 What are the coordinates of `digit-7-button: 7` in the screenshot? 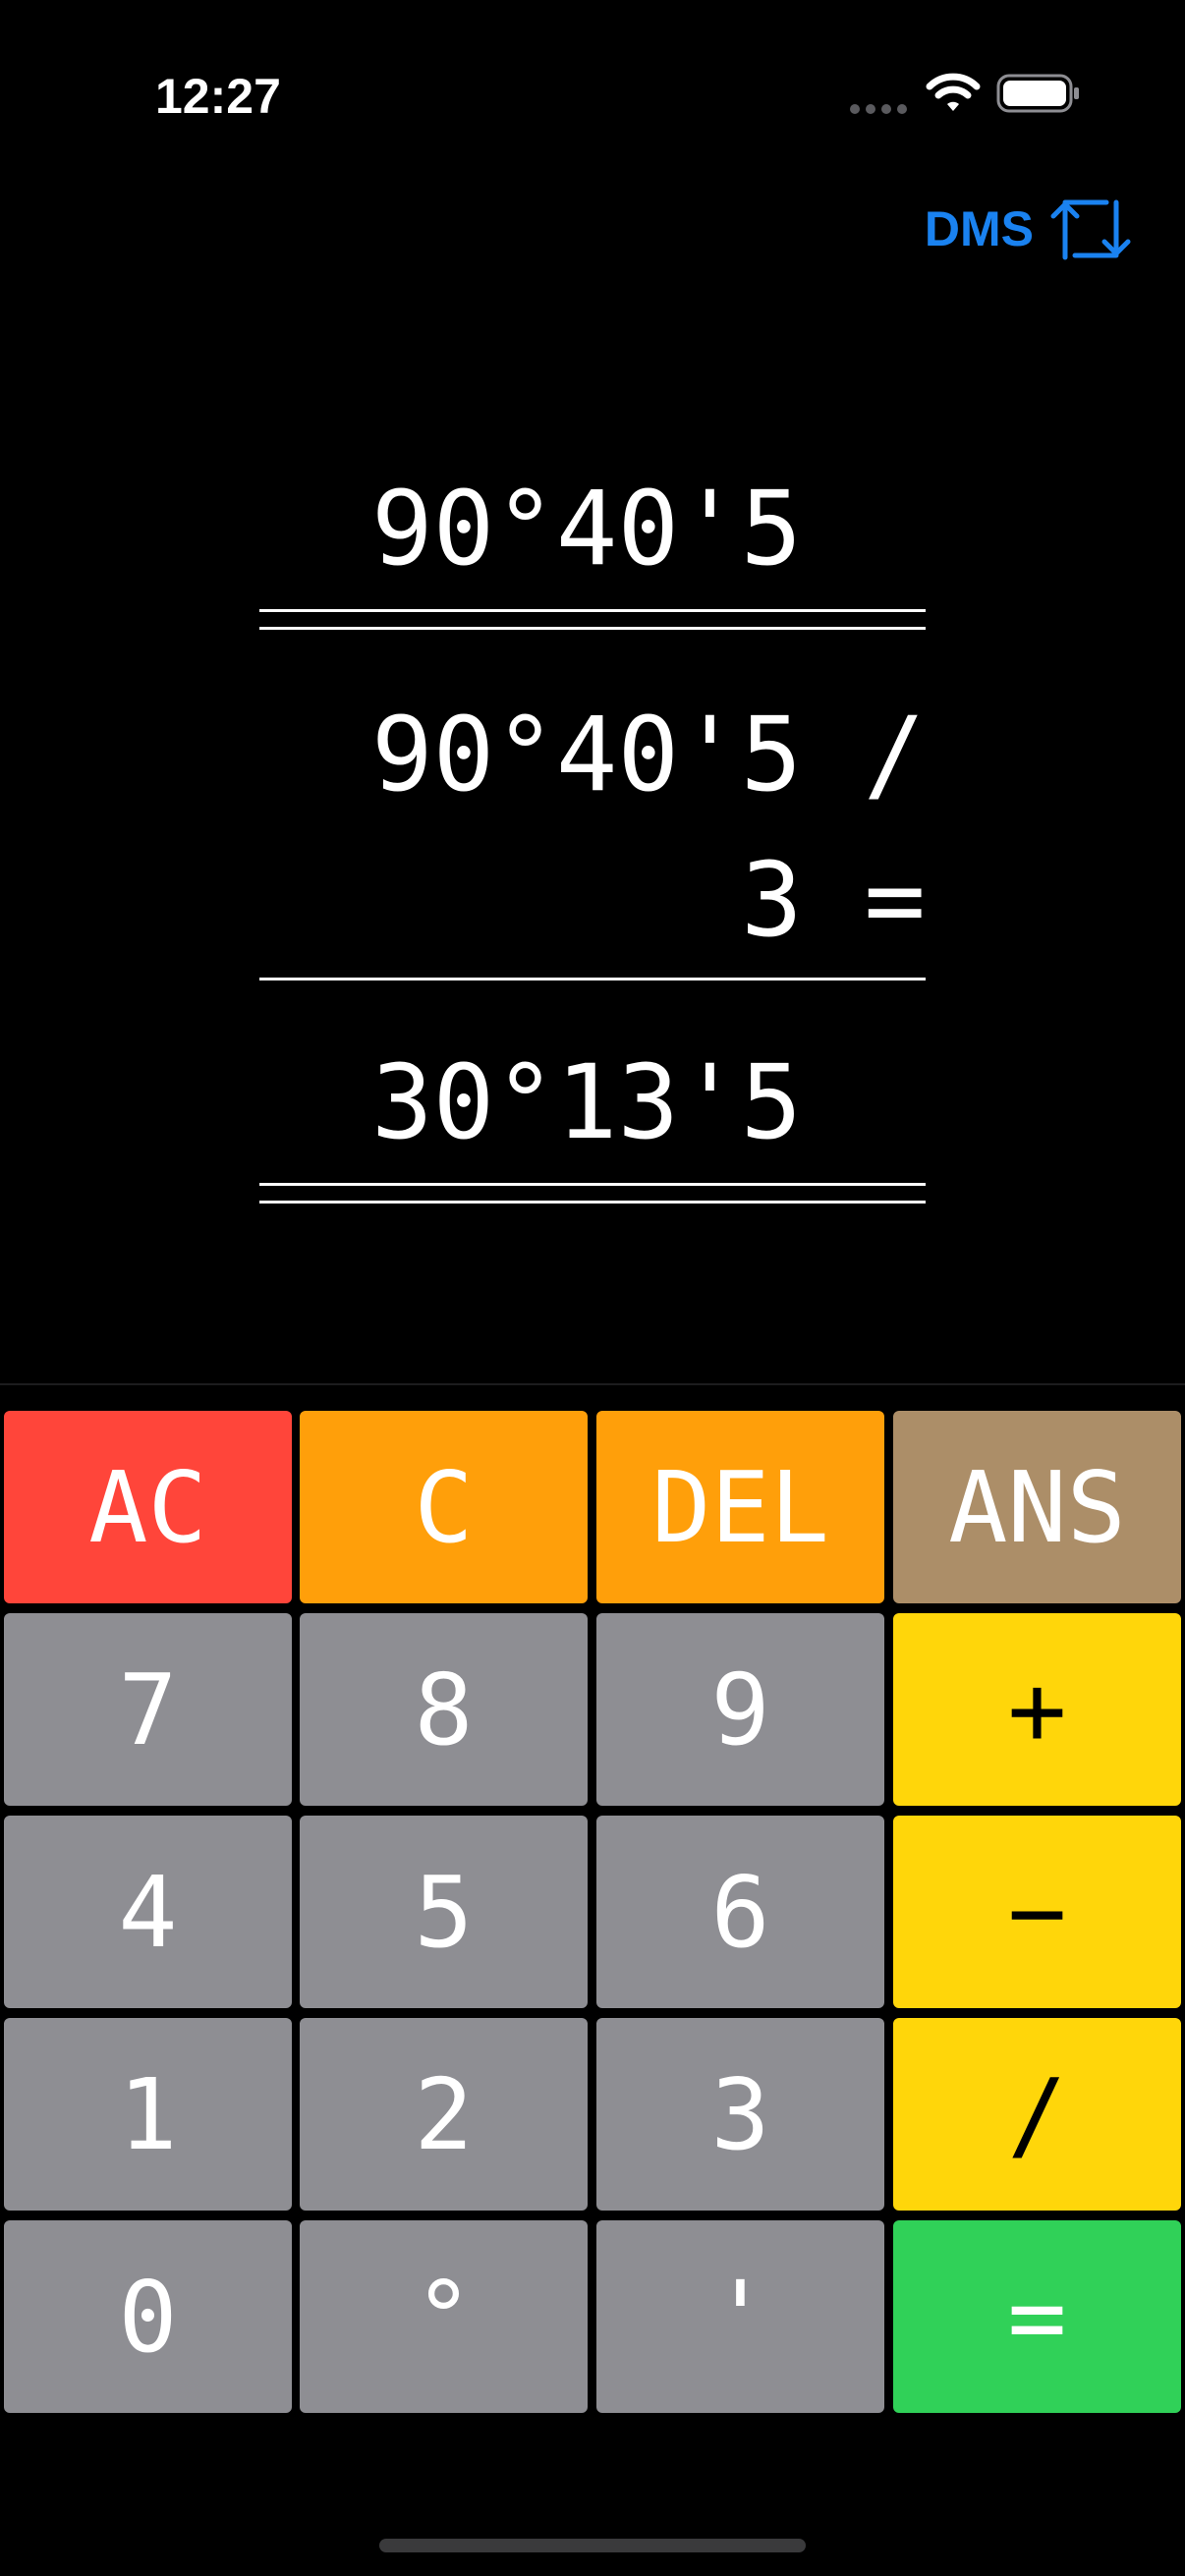 It's located at (148, 1709).